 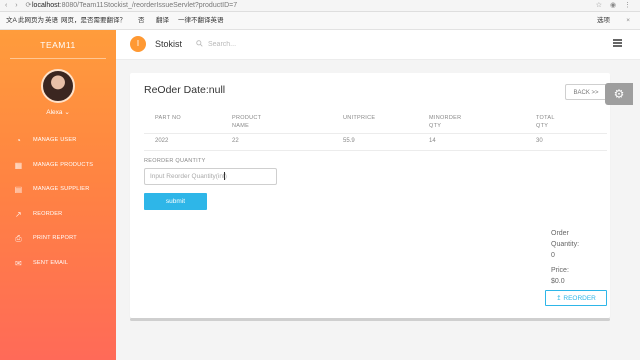 I want to click on never-translate-button: 一律不翻译英语, so click(x=201, y=20).